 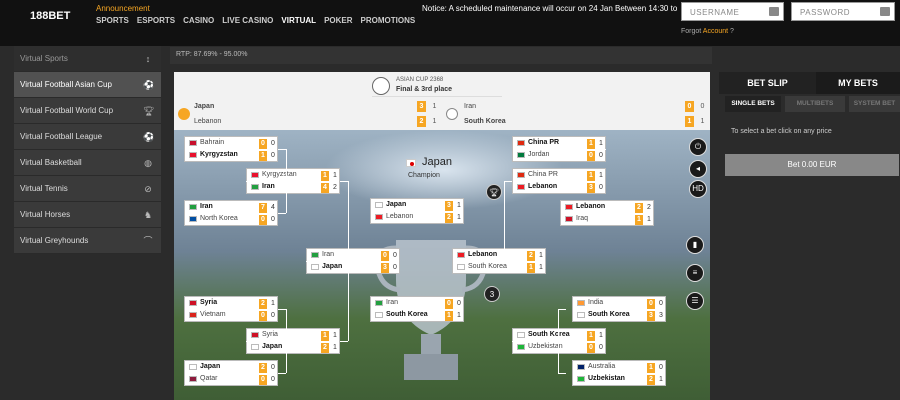 What do you see at coordinates (715, 12) in the screenshot?
I see `username-placeholder: USERNAME` at bounding box center [715, 12].